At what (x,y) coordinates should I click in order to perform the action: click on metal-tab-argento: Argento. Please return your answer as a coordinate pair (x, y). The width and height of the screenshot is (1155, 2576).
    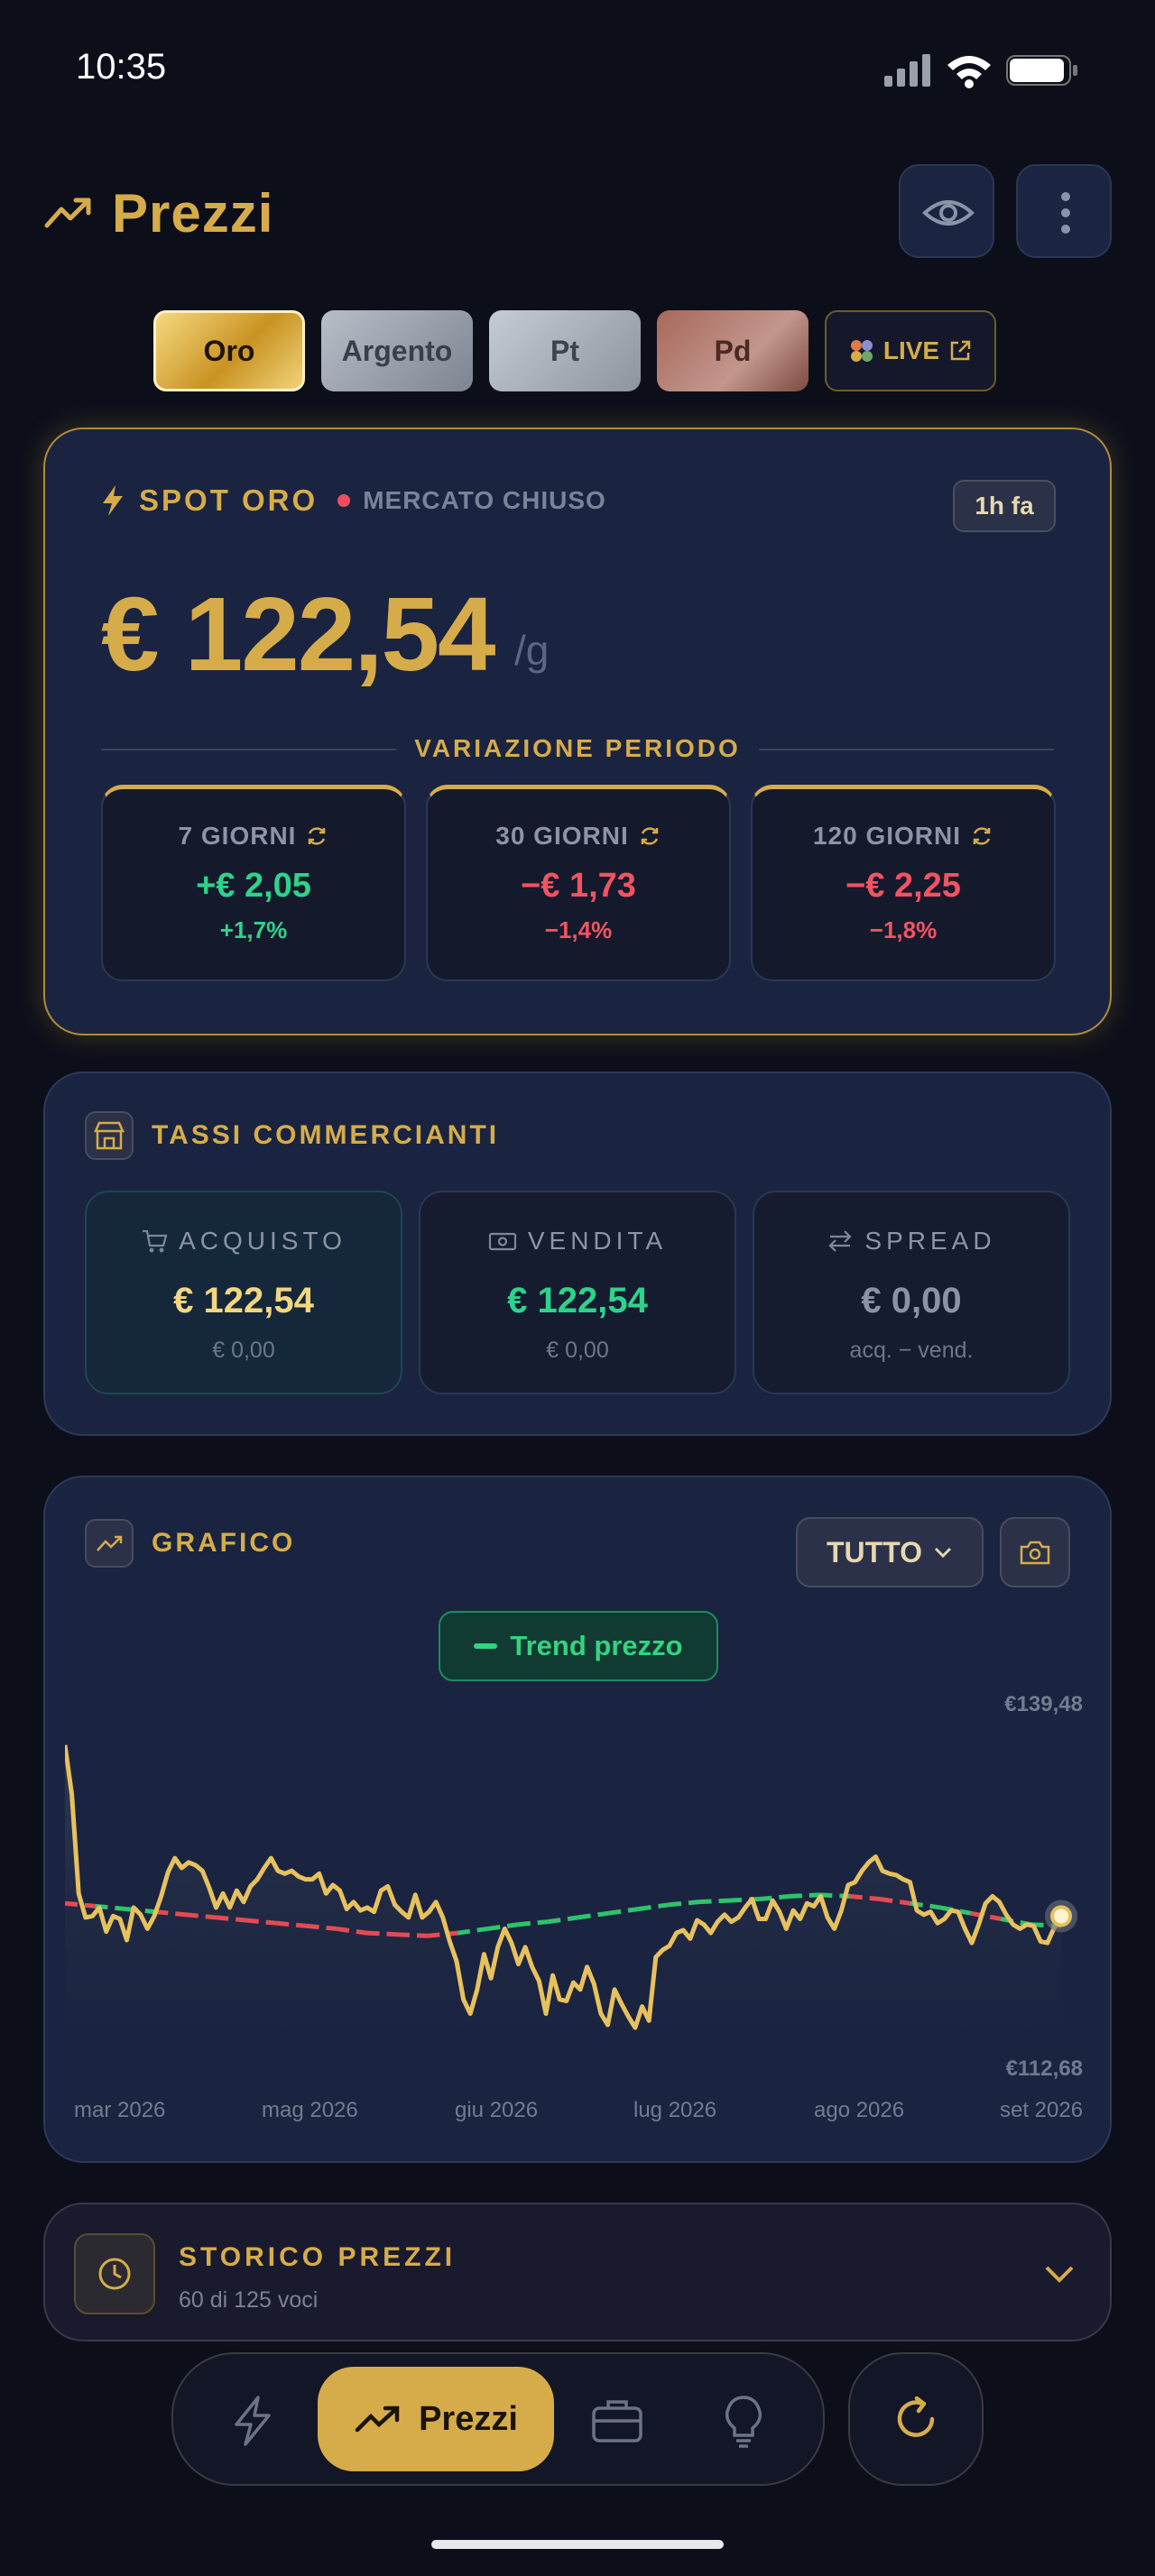
    Looking at the image, I should click on (397, 351).